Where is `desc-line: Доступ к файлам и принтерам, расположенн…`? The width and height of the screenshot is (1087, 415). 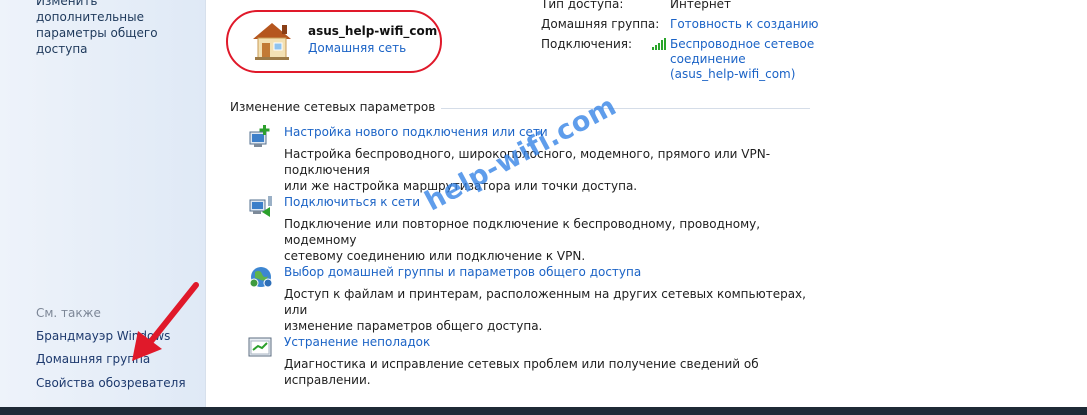
desc-line: Доступ к файлам и принтерам, расположенн… is located at coordinates (545, 302).